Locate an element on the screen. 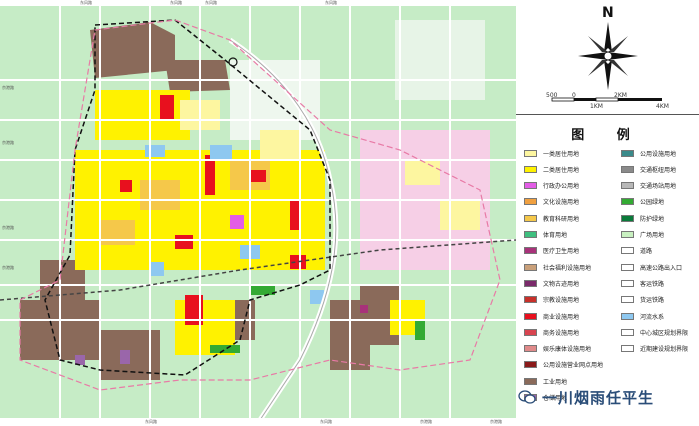 The height and width of the screenshot is (426, 699). north-label: N is located at coordinates (608, 13).